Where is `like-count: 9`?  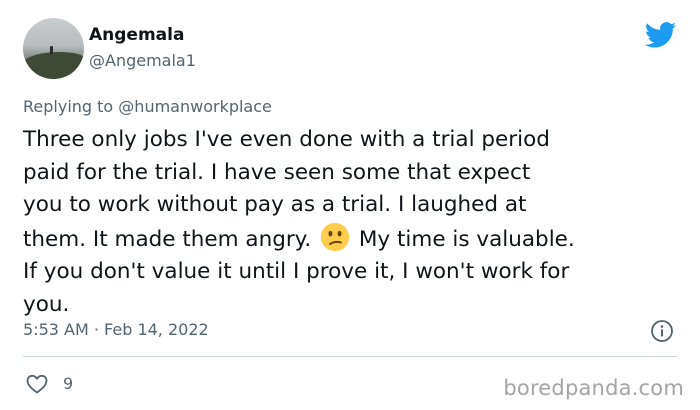
like-count: 9 is located at coordinates (68, 383).